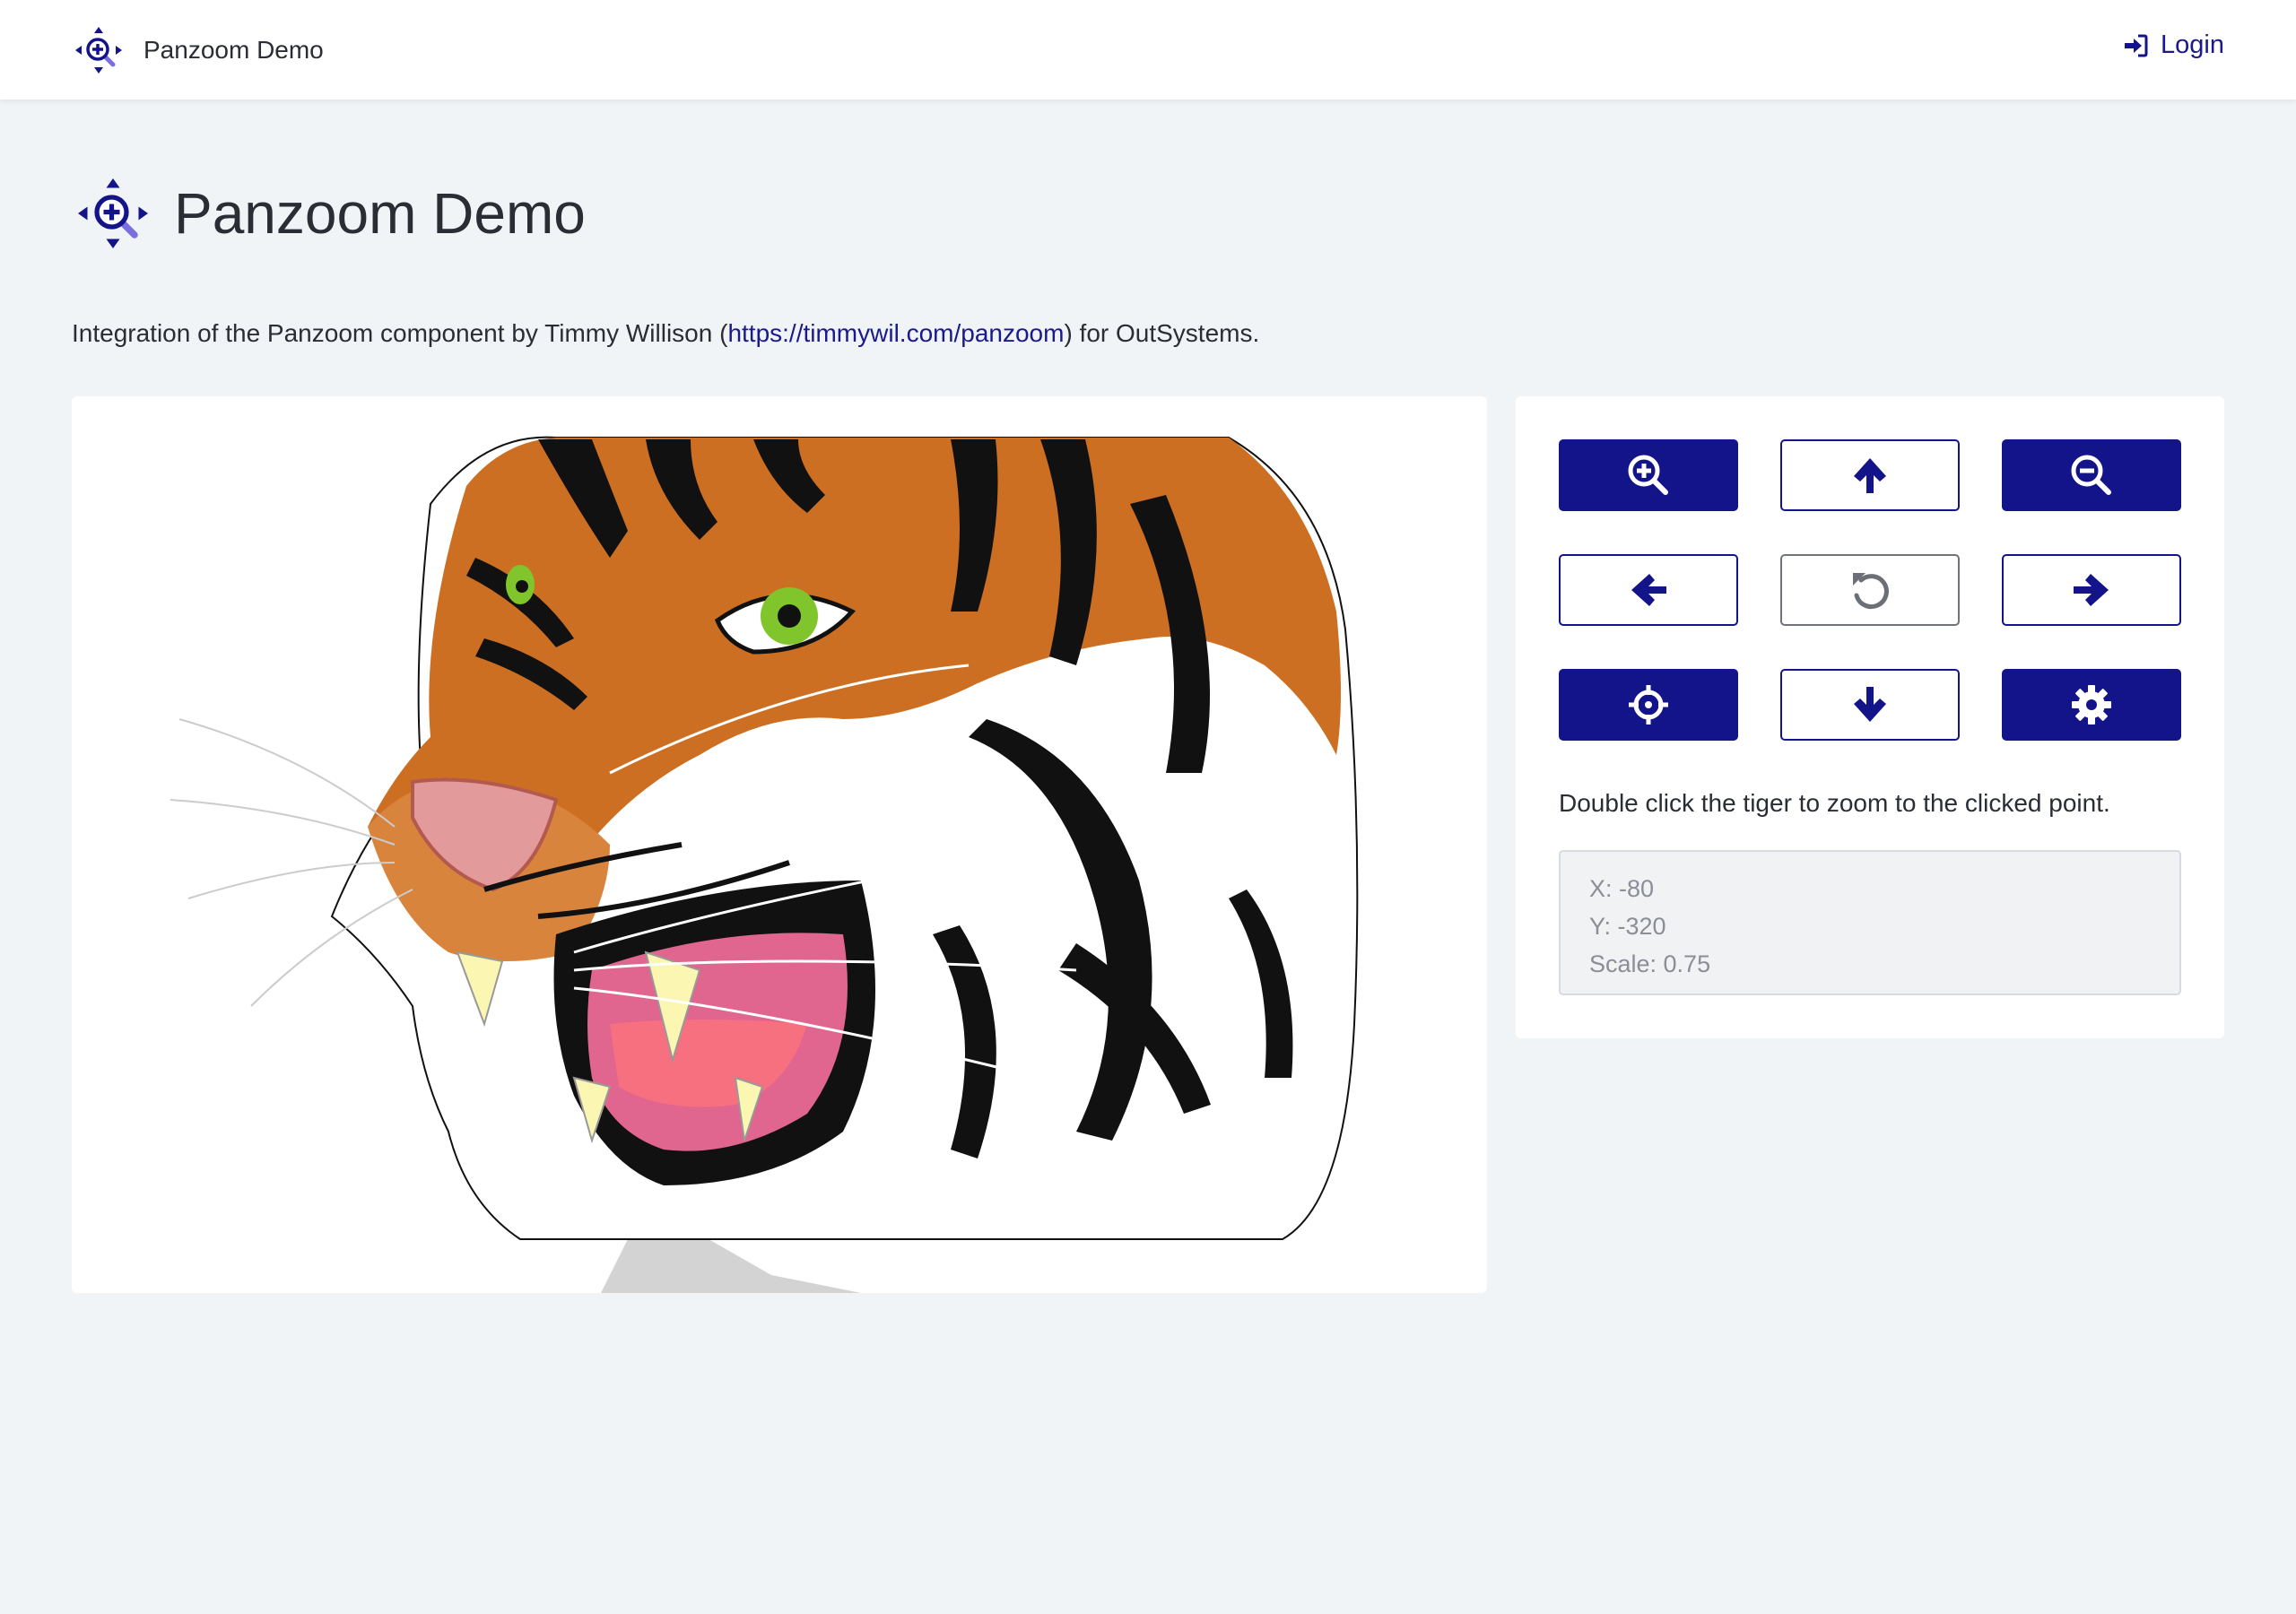 This screenshot has width=2296, height=1614. I want to click on page-title: Panzoom Demo, so click(330, 213).